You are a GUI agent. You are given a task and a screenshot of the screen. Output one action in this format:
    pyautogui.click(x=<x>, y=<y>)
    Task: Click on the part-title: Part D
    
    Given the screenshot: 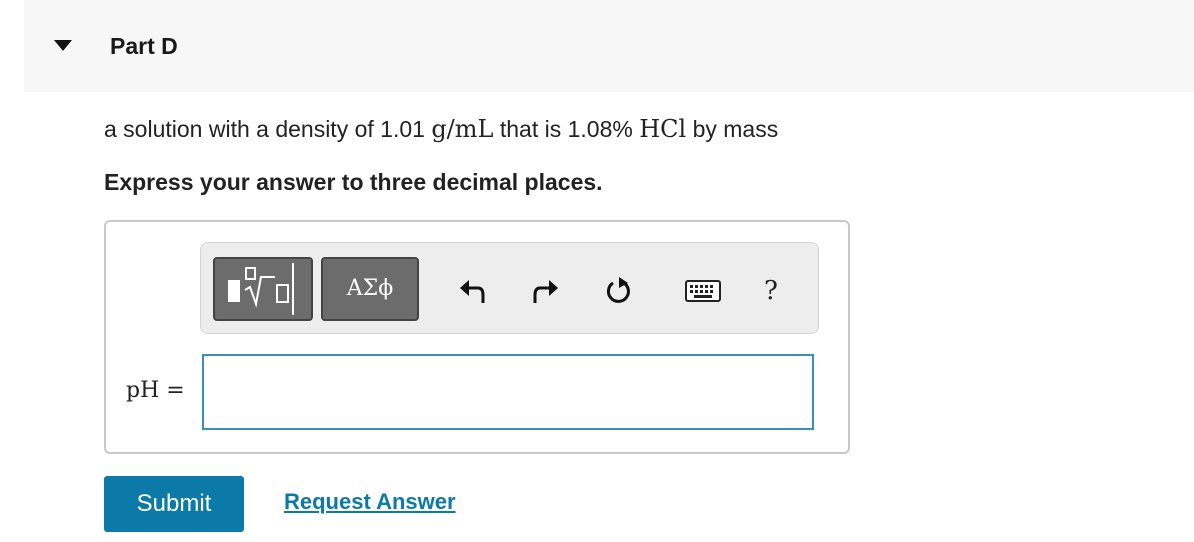 What is the action you would take?
    pyautogui.click(x=144, y=46)
    